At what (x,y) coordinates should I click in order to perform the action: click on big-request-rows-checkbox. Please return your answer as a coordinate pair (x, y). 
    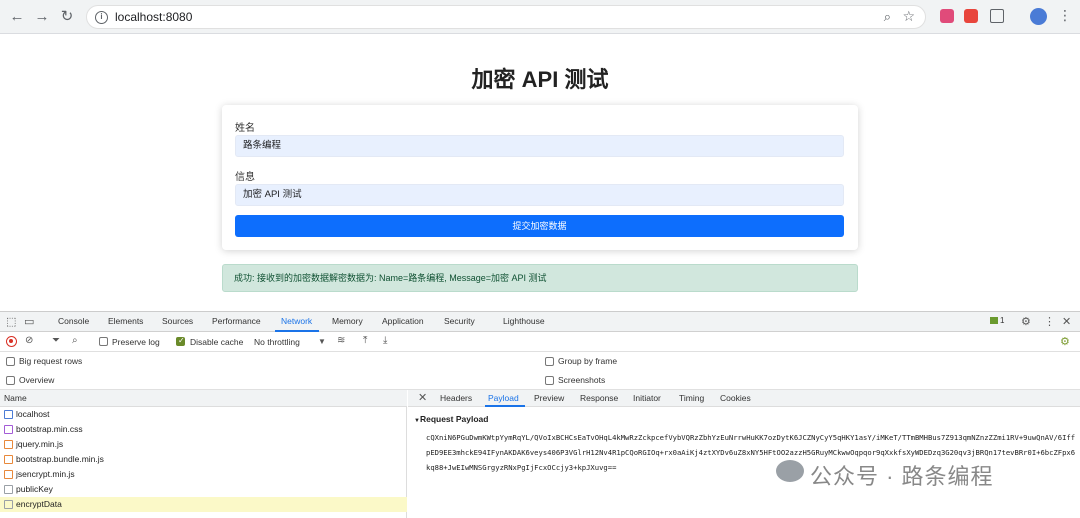
    Looking at the image, I should click on (10, 361).